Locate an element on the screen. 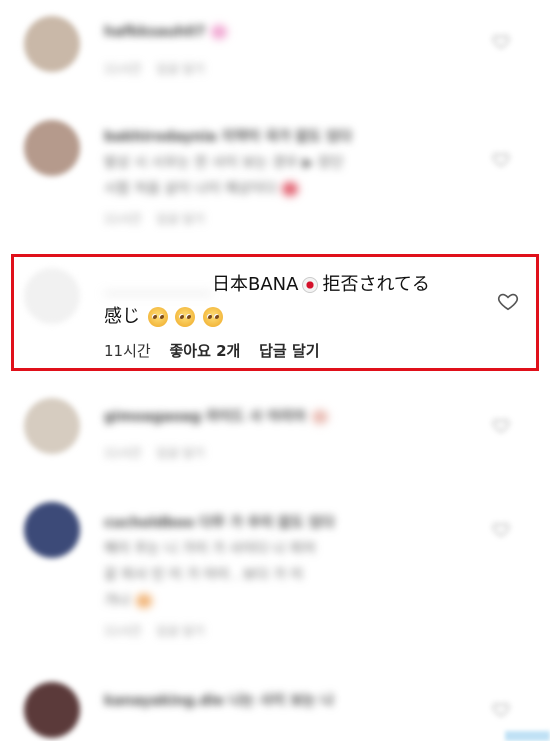 This screenshot has height=741, width=550. comment-username: kanayaking.die 나는 사이 보는 나 is located at coordinates (219, 700).